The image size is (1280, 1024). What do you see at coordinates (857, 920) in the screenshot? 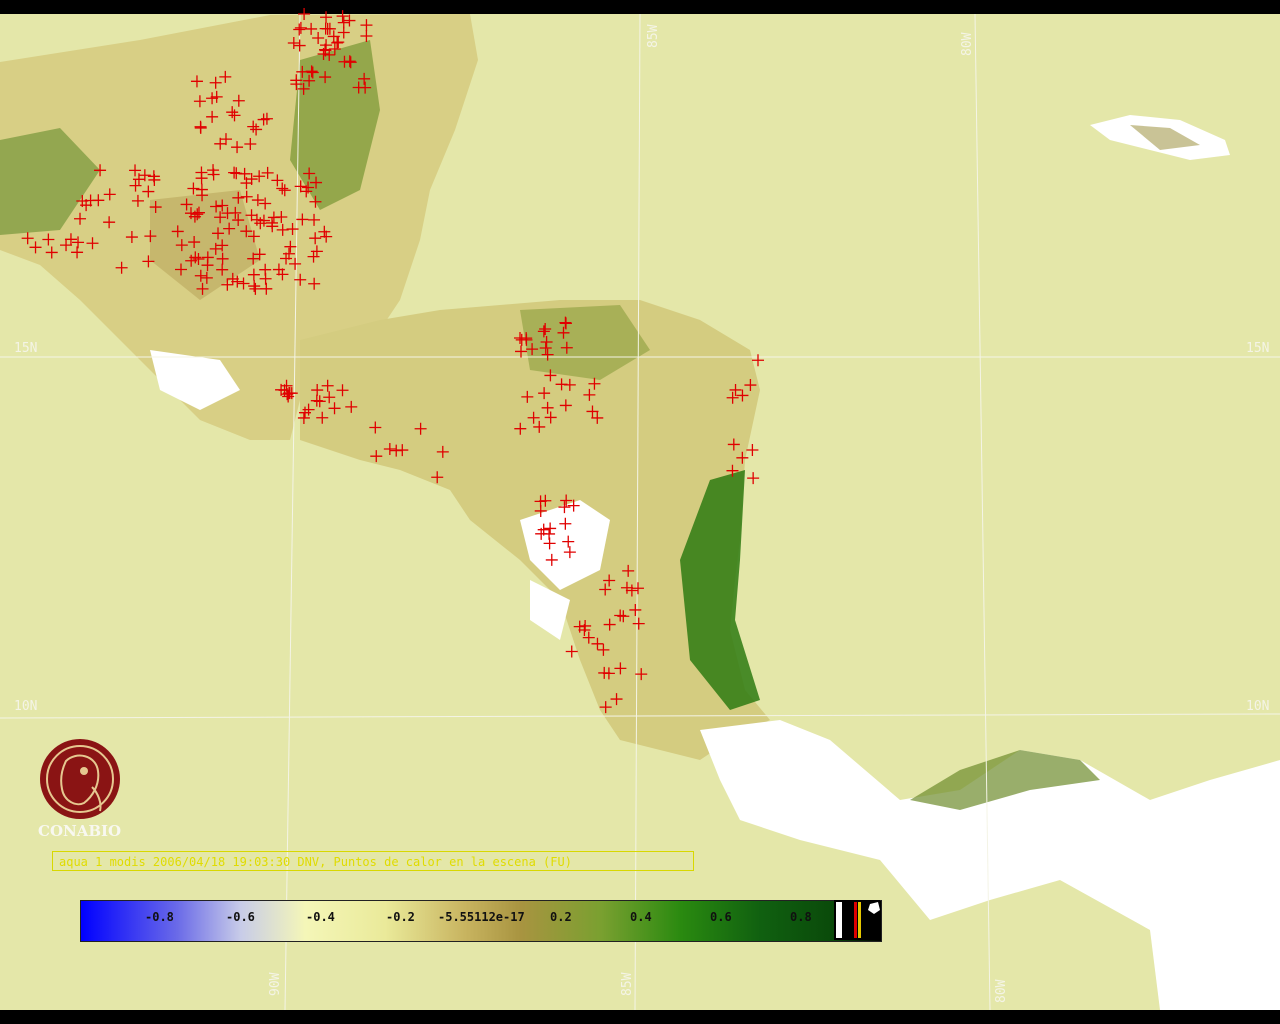
I see `colorbar-legend-end` at bounding box center [857, 920].